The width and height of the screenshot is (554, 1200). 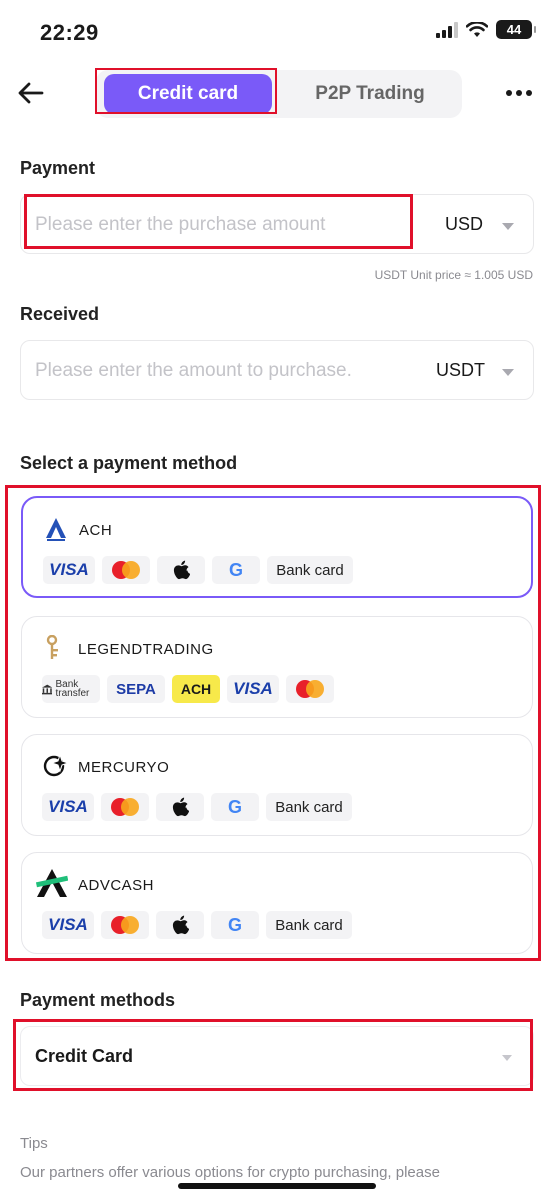 I want to click on tips-title: Tips, so click(x=34, y=1143).